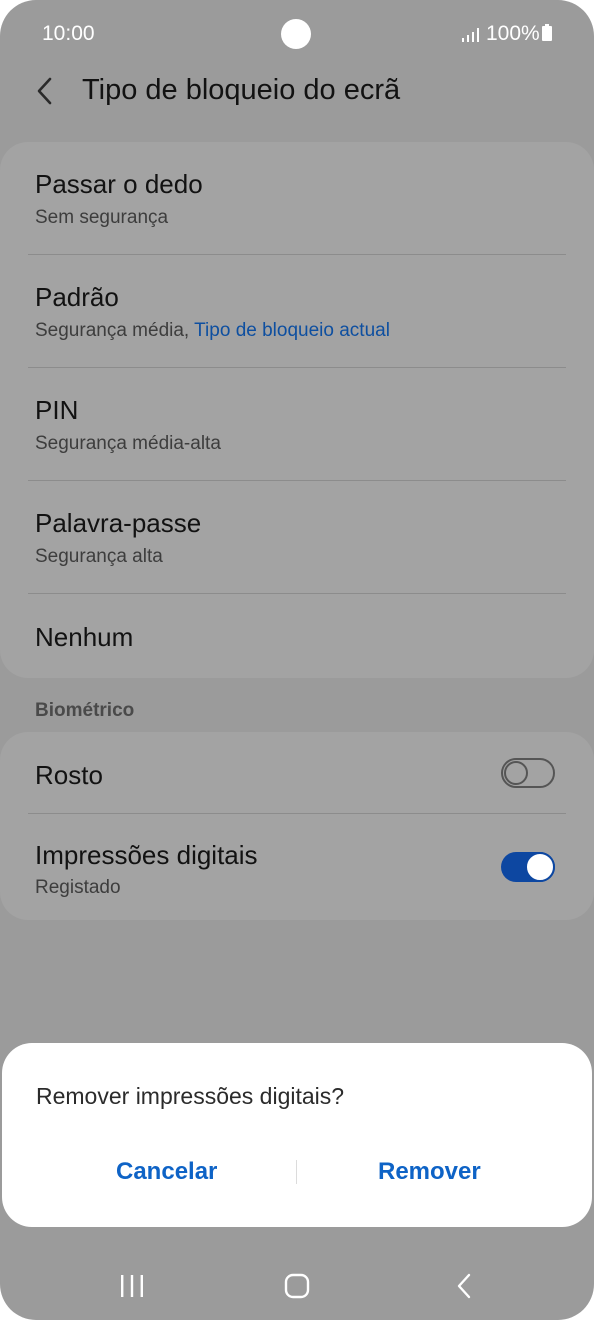 The width and height of the screenshot is (594, 1320). Describe the element at coordinates (297, 636) in the screenshot. I see `lock-option-none: Nenhum` at that location.